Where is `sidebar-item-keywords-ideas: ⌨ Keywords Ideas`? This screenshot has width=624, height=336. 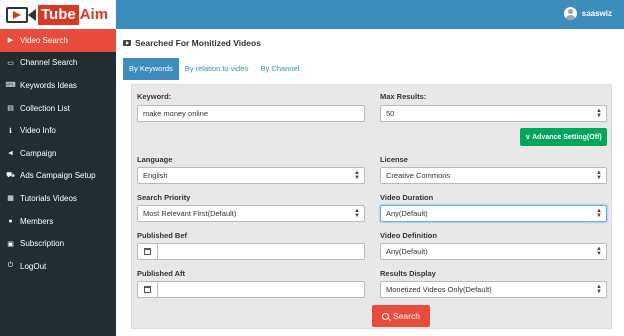 sidebar-item-keywords-ideas: ⌨ Keywords Ideas is located at coordinates (58, 85).